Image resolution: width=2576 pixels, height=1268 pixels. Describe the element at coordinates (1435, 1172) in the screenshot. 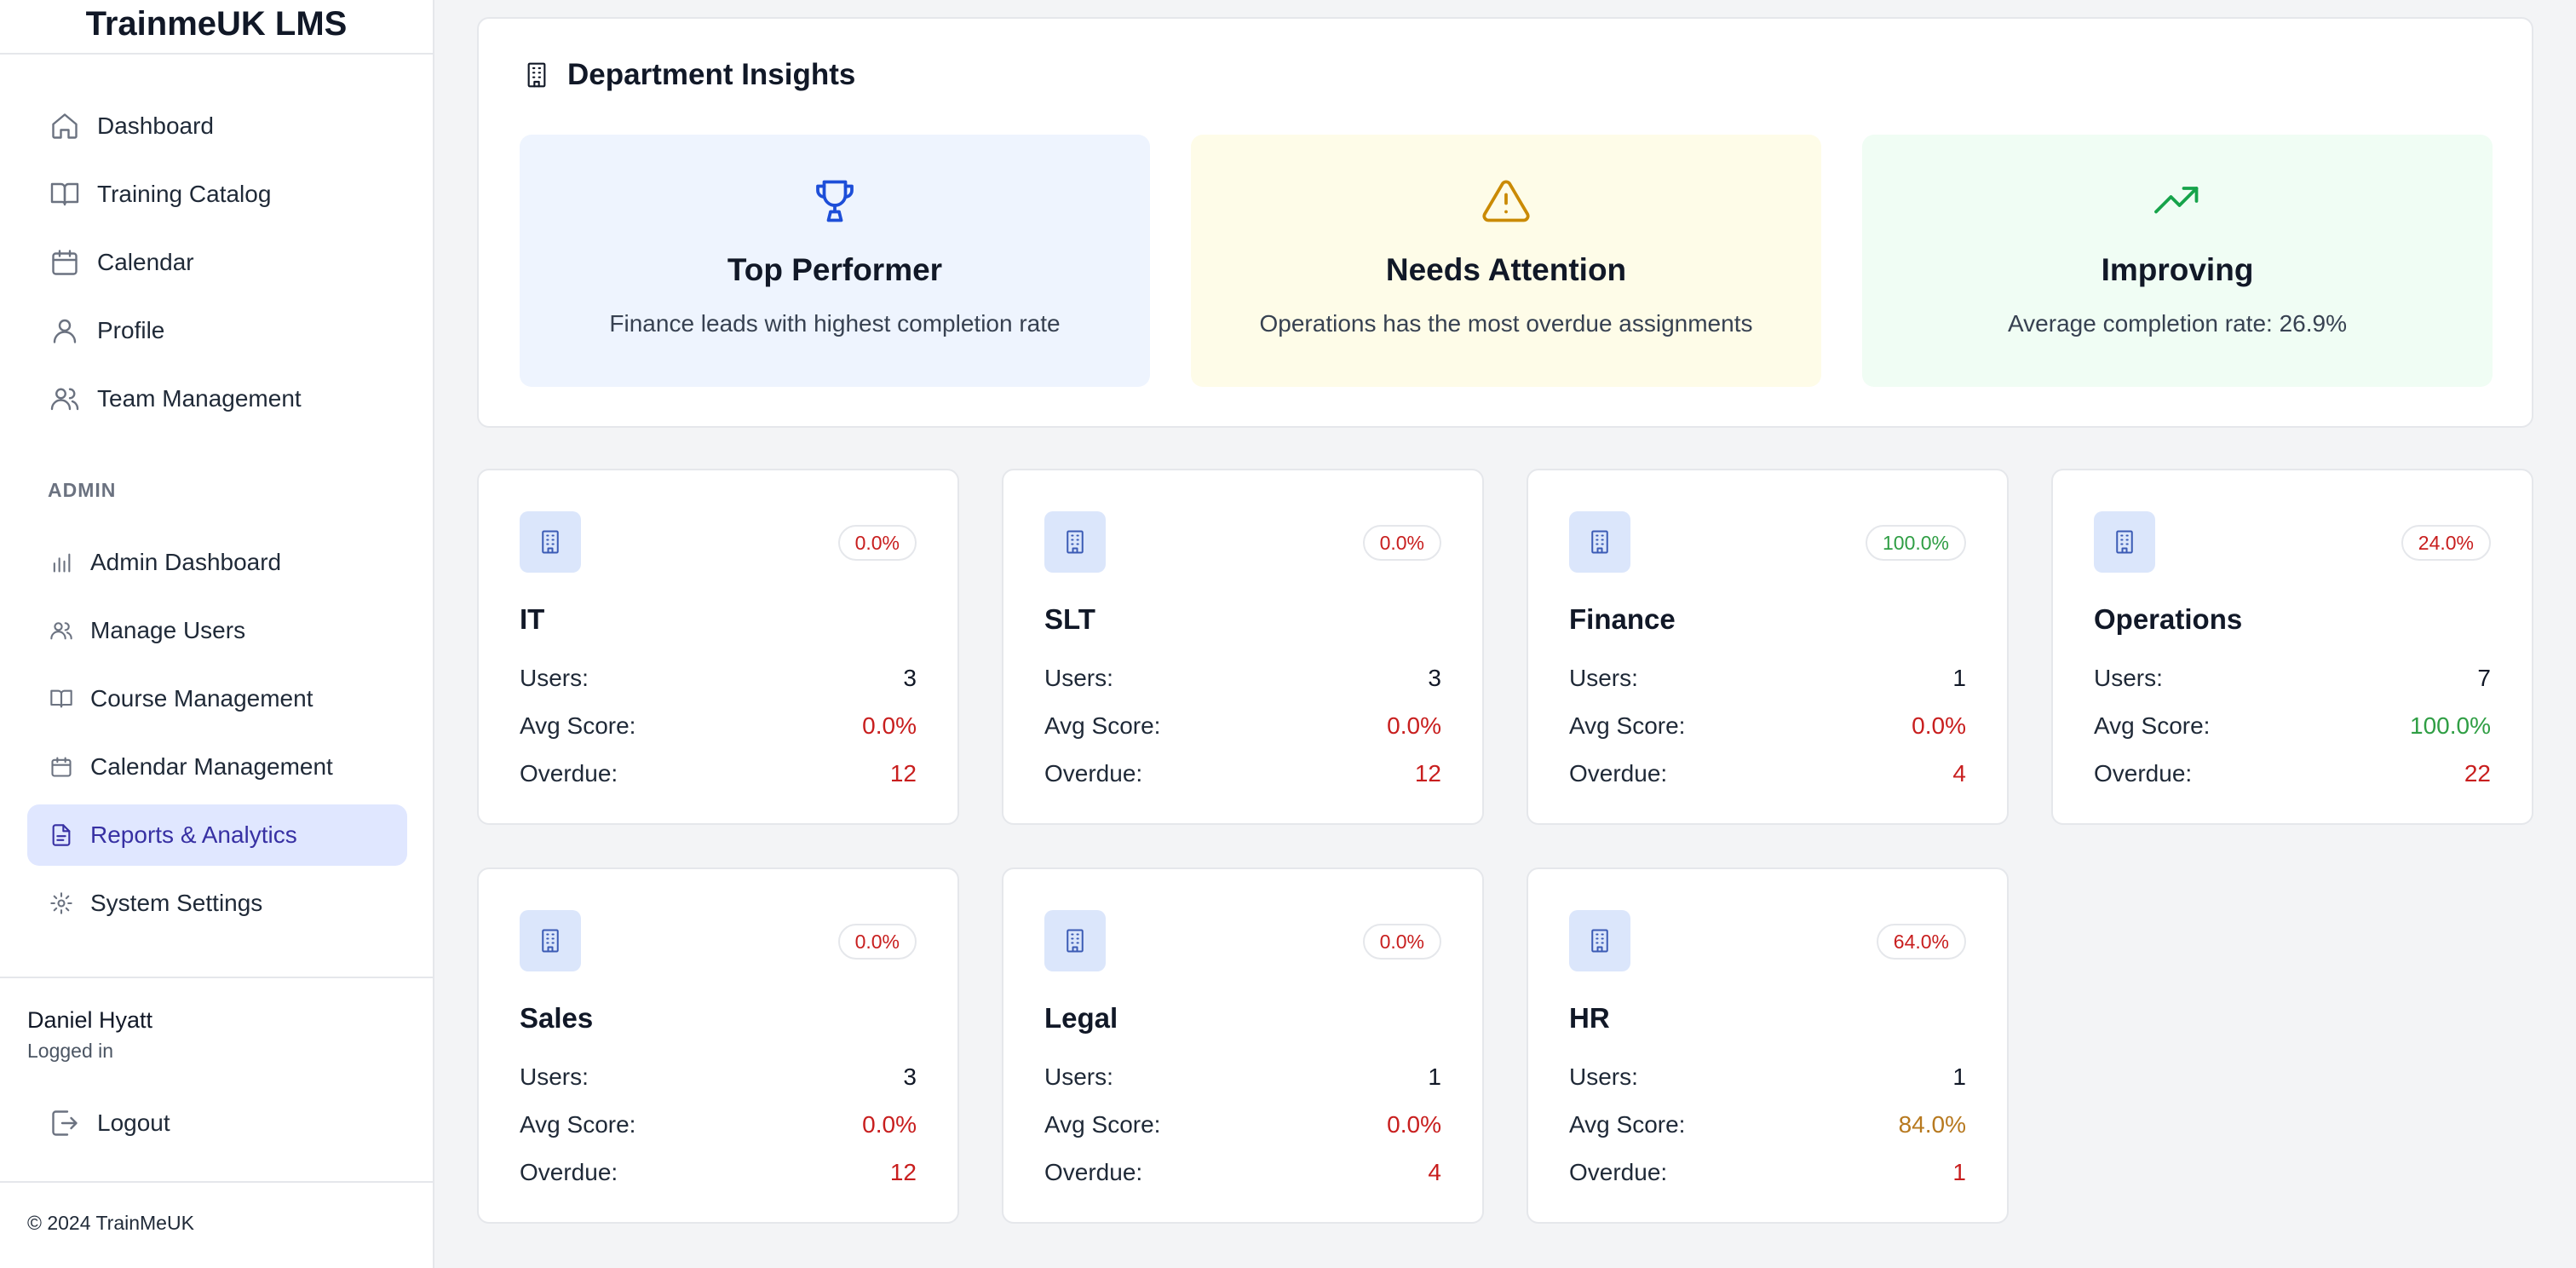

I see `overdue-value: 4` at that location.